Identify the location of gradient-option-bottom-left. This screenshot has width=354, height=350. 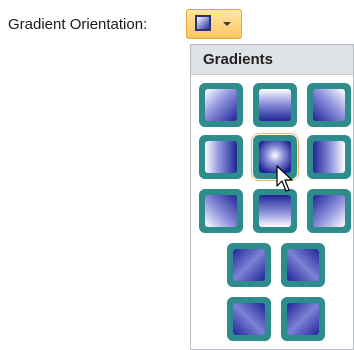
(221, 211).